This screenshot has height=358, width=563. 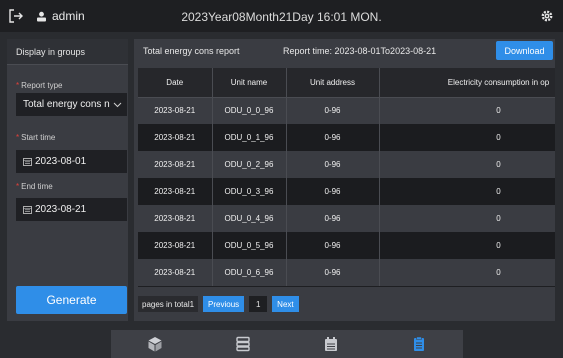 What do you see at coordinates (249, 245) in the screenshot?
I see `cell-unit-name: ODU_0_5_96` at bounding box center [249, 245].